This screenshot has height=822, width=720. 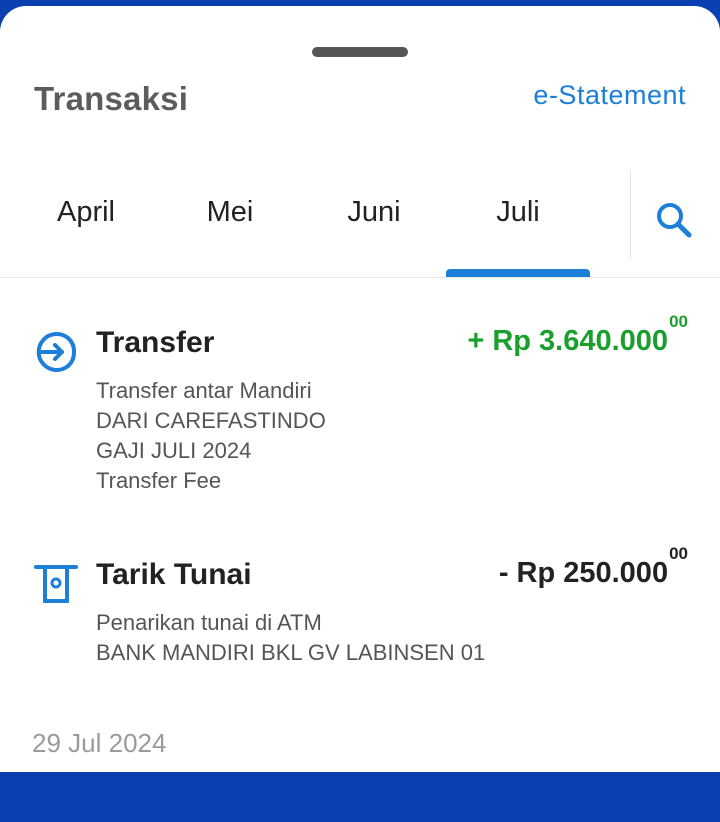 I want to click on detail-line: Transfer Fee, so click(x=159, y=480).